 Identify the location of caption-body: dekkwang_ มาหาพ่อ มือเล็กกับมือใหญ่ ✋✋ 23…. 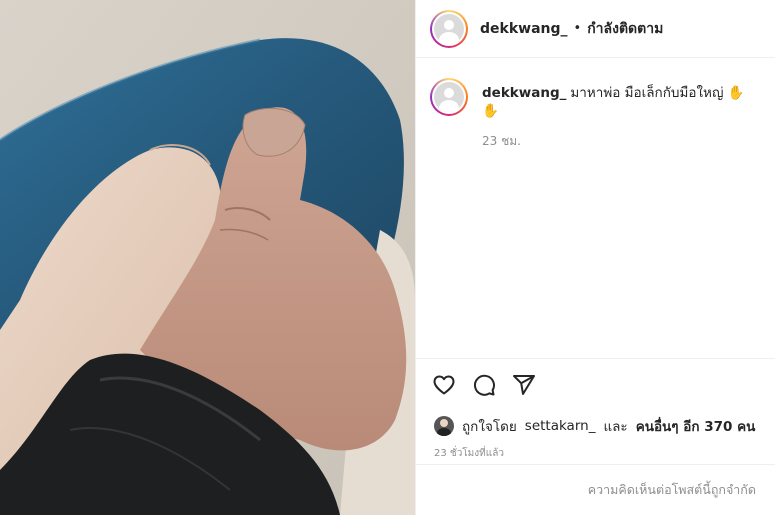
(621, 114).